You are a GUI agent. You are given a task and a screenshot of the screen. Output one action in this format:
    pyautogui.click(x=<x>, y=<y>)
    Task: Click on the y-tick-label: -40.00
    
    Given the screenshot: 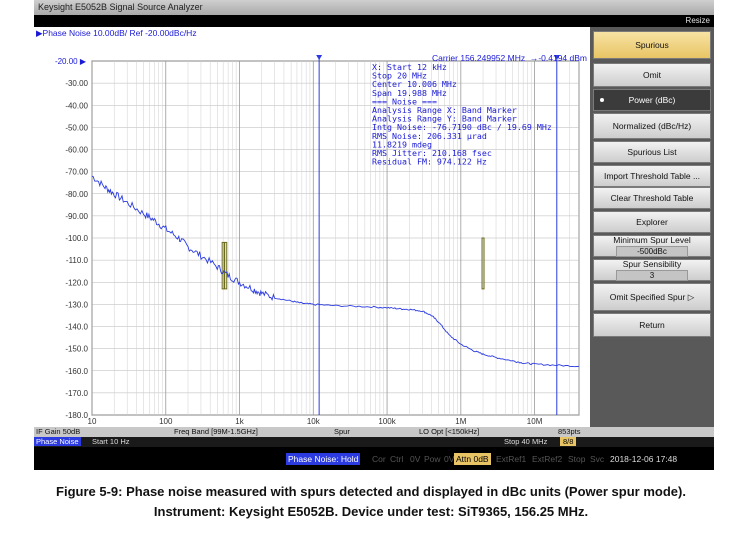 What is the action you would take?
    pyautogui.click(x=76, y=105)
    